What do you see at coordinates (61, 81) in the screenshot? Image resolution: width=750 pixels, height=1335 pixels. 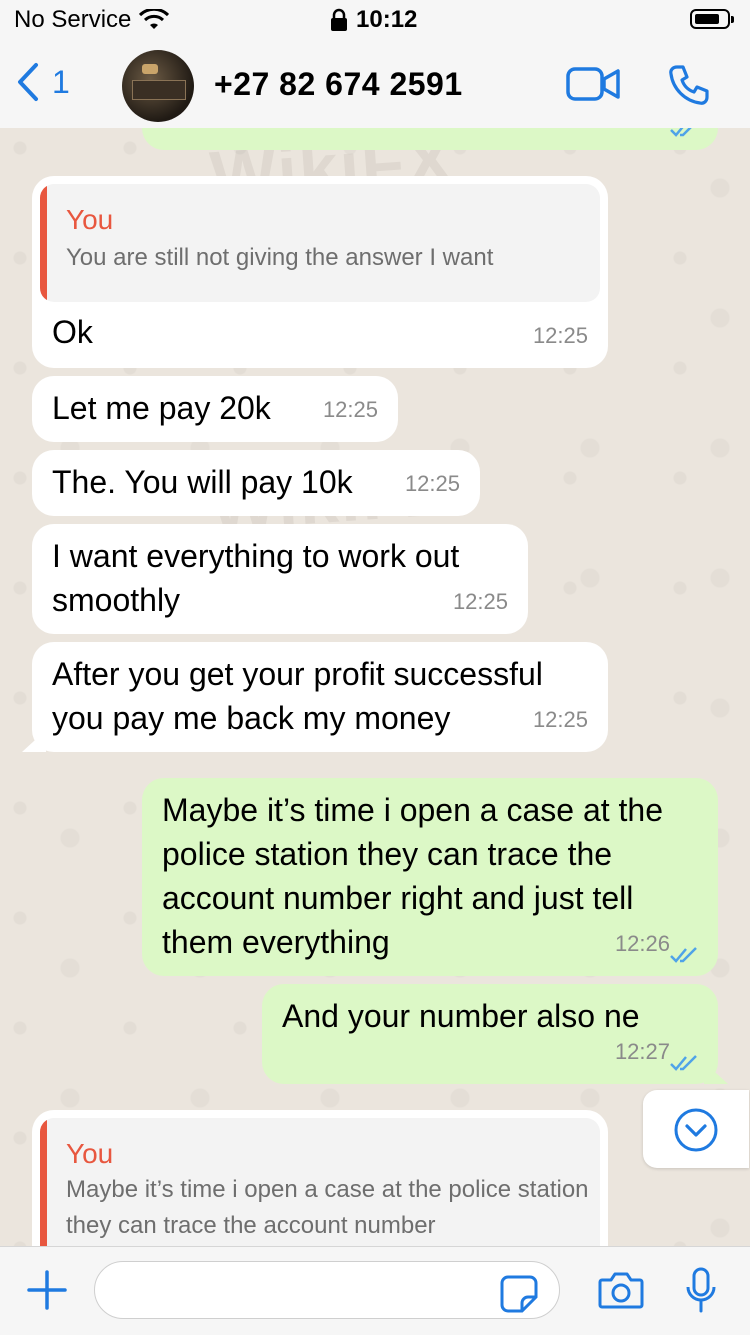 I see `back-unread-count: 1` at bounding box center [61, 81].